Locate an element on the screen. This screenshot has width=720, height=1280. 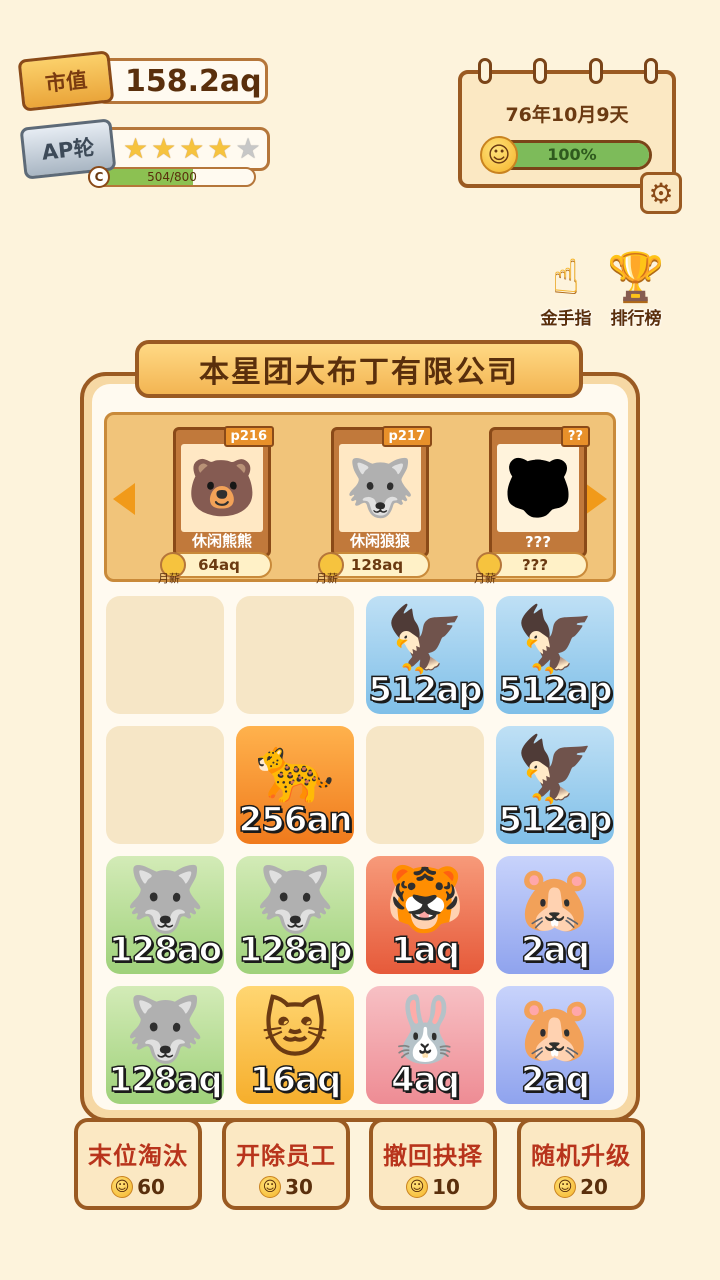
calendar-panel: 76年10月9天 100% ☺ is located at coordinates (567, 129).